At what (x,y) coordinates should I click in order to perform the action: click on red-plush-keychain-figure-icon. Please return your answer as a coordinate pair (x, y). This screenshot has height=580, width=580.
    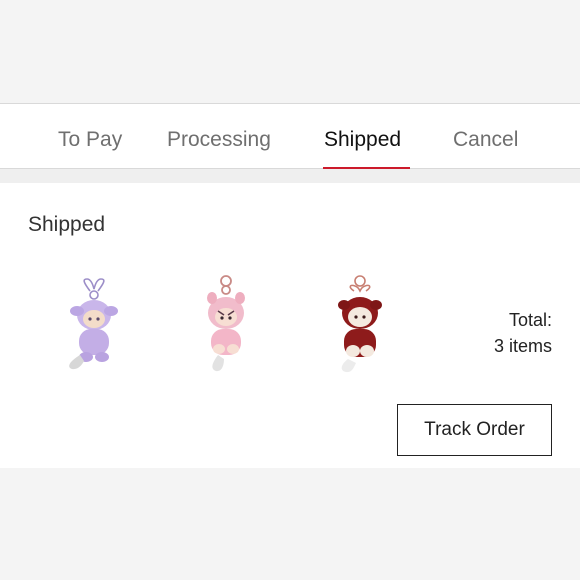
    Looking at the image, I should click on (360, 324).